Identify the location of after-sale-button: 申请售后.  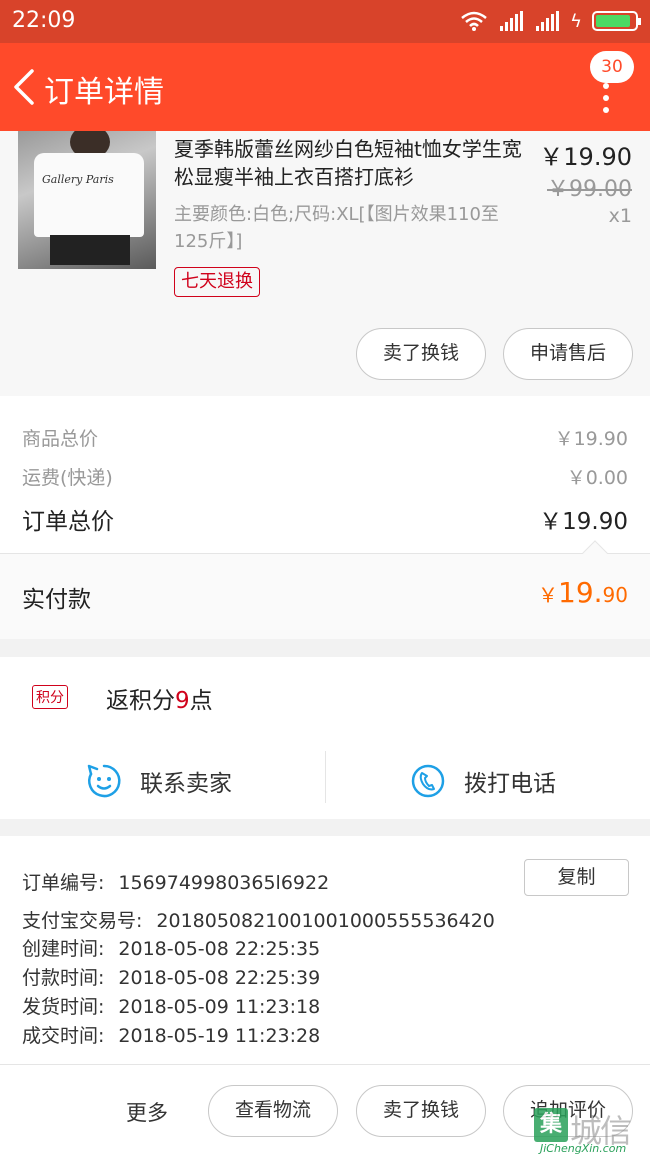
(568, 354).